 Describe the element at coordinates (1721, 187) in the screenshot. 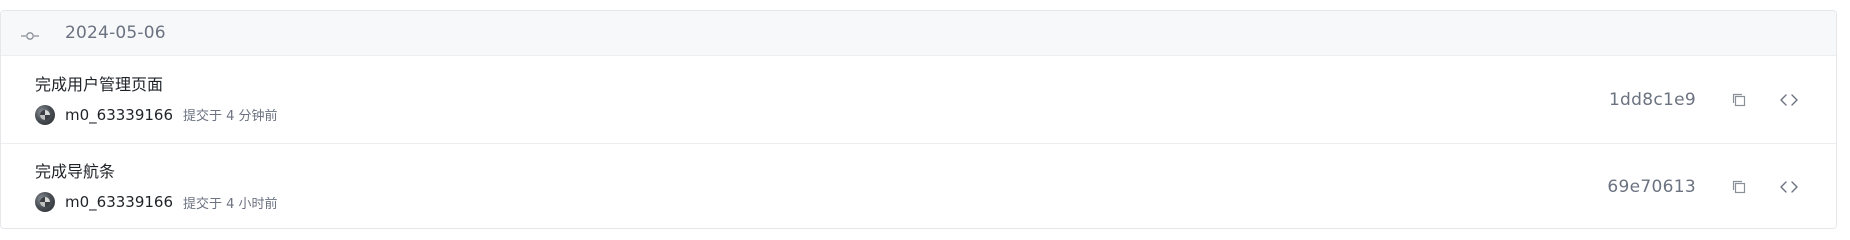

I see `commit-actions: 69e70613` at that location.